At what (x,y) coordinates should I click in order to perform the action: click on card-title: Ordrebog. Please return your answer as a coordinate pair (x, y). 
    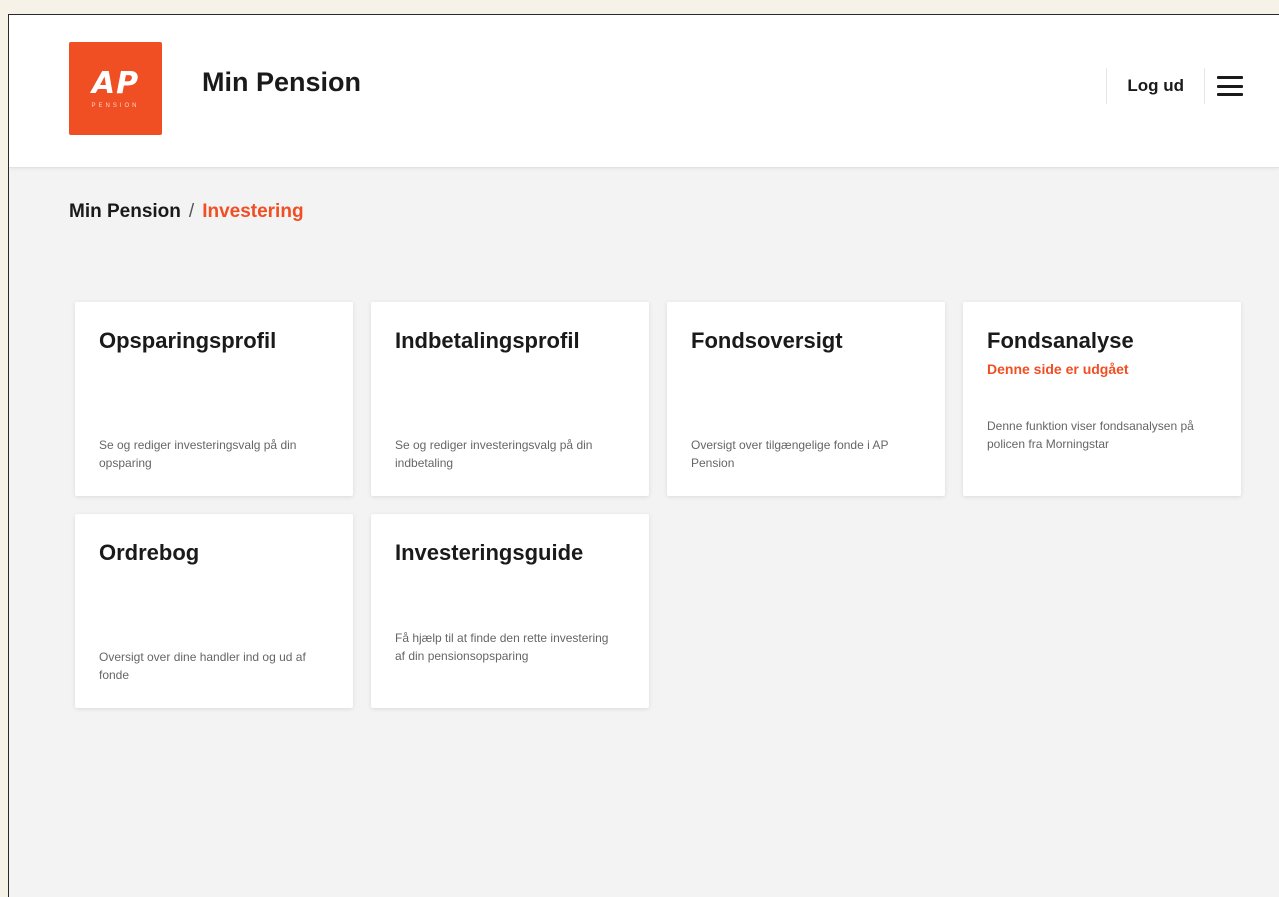
    Looking at the image, I should click on (149, 552).